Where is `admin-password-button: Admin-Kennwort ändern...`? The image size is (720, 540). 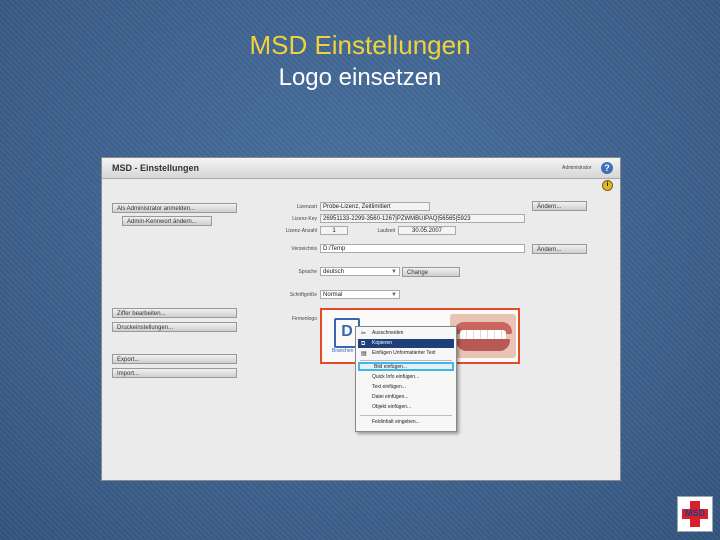 admin-password-button: Admin-Kennwort ändern... is located at coordinates (167, 221).